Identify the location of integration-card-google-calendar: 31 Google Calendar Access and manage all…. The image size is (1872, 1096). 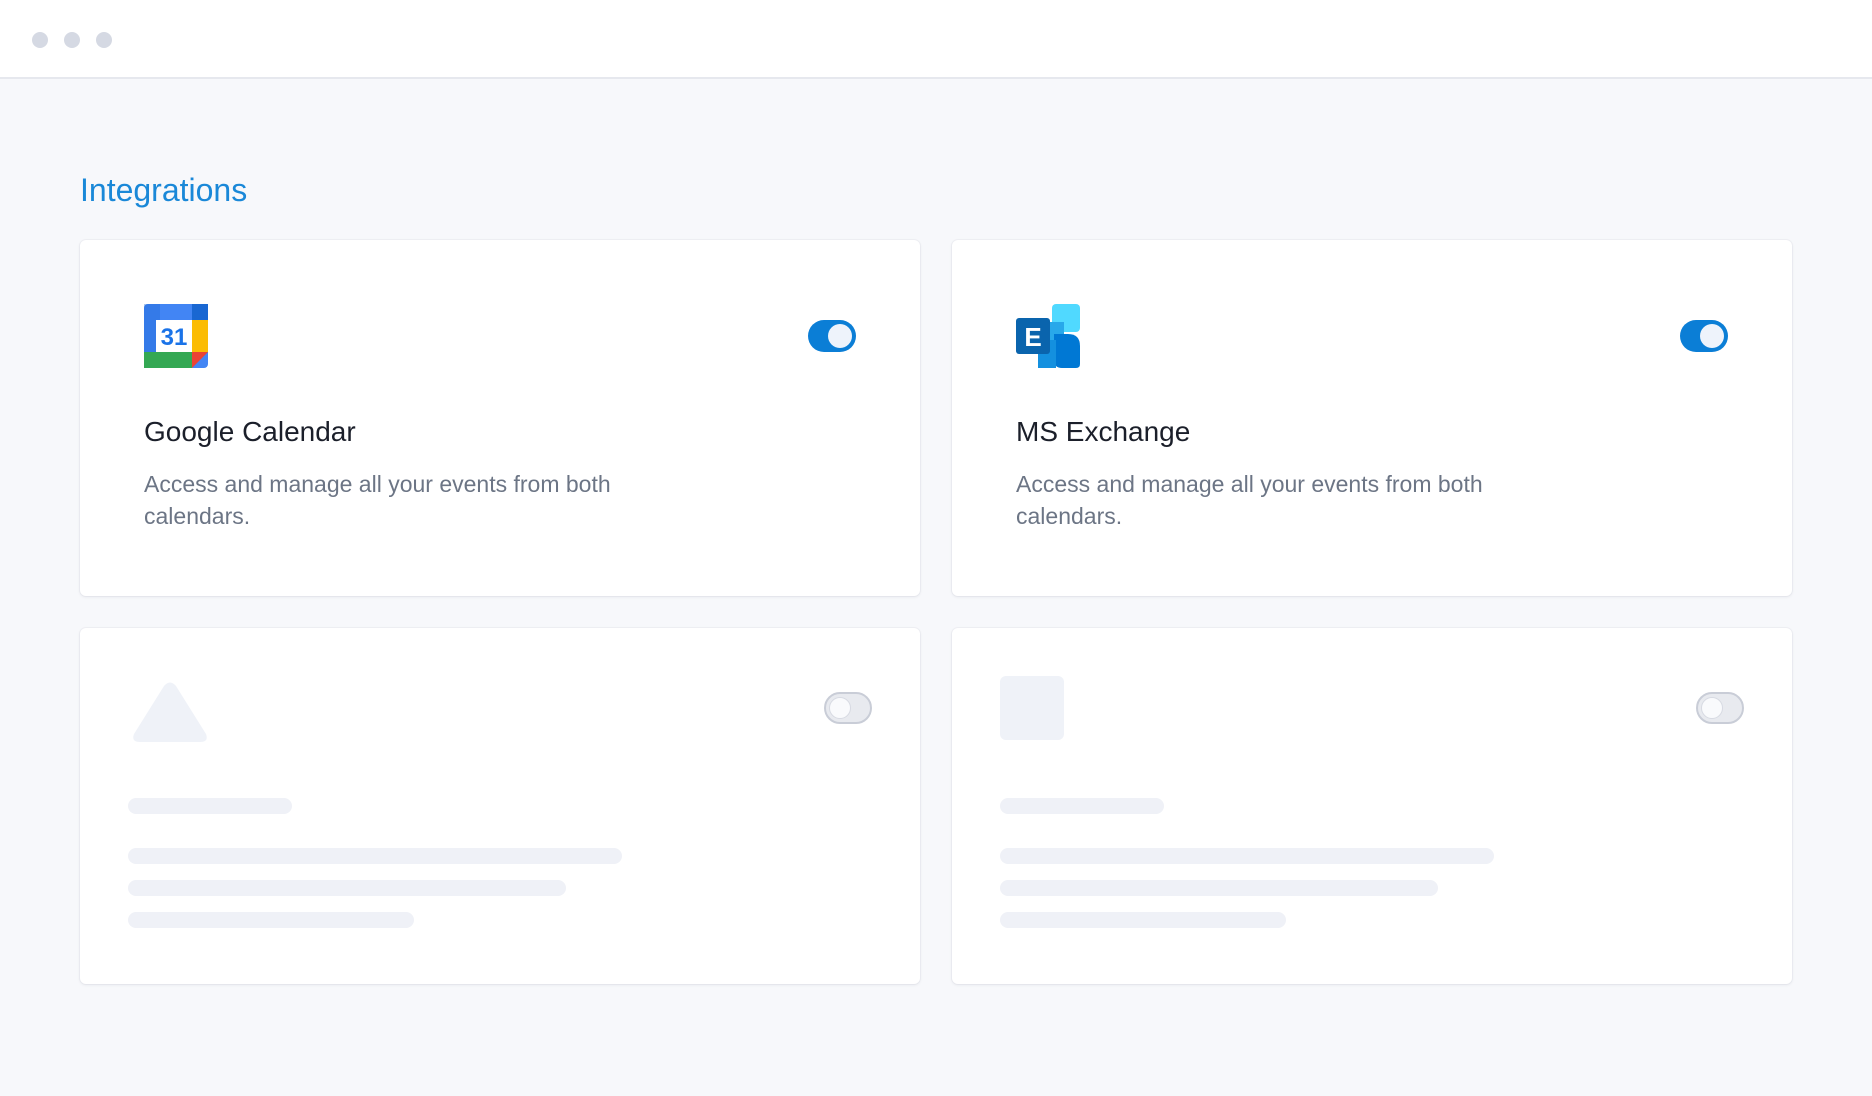
(500, 418).